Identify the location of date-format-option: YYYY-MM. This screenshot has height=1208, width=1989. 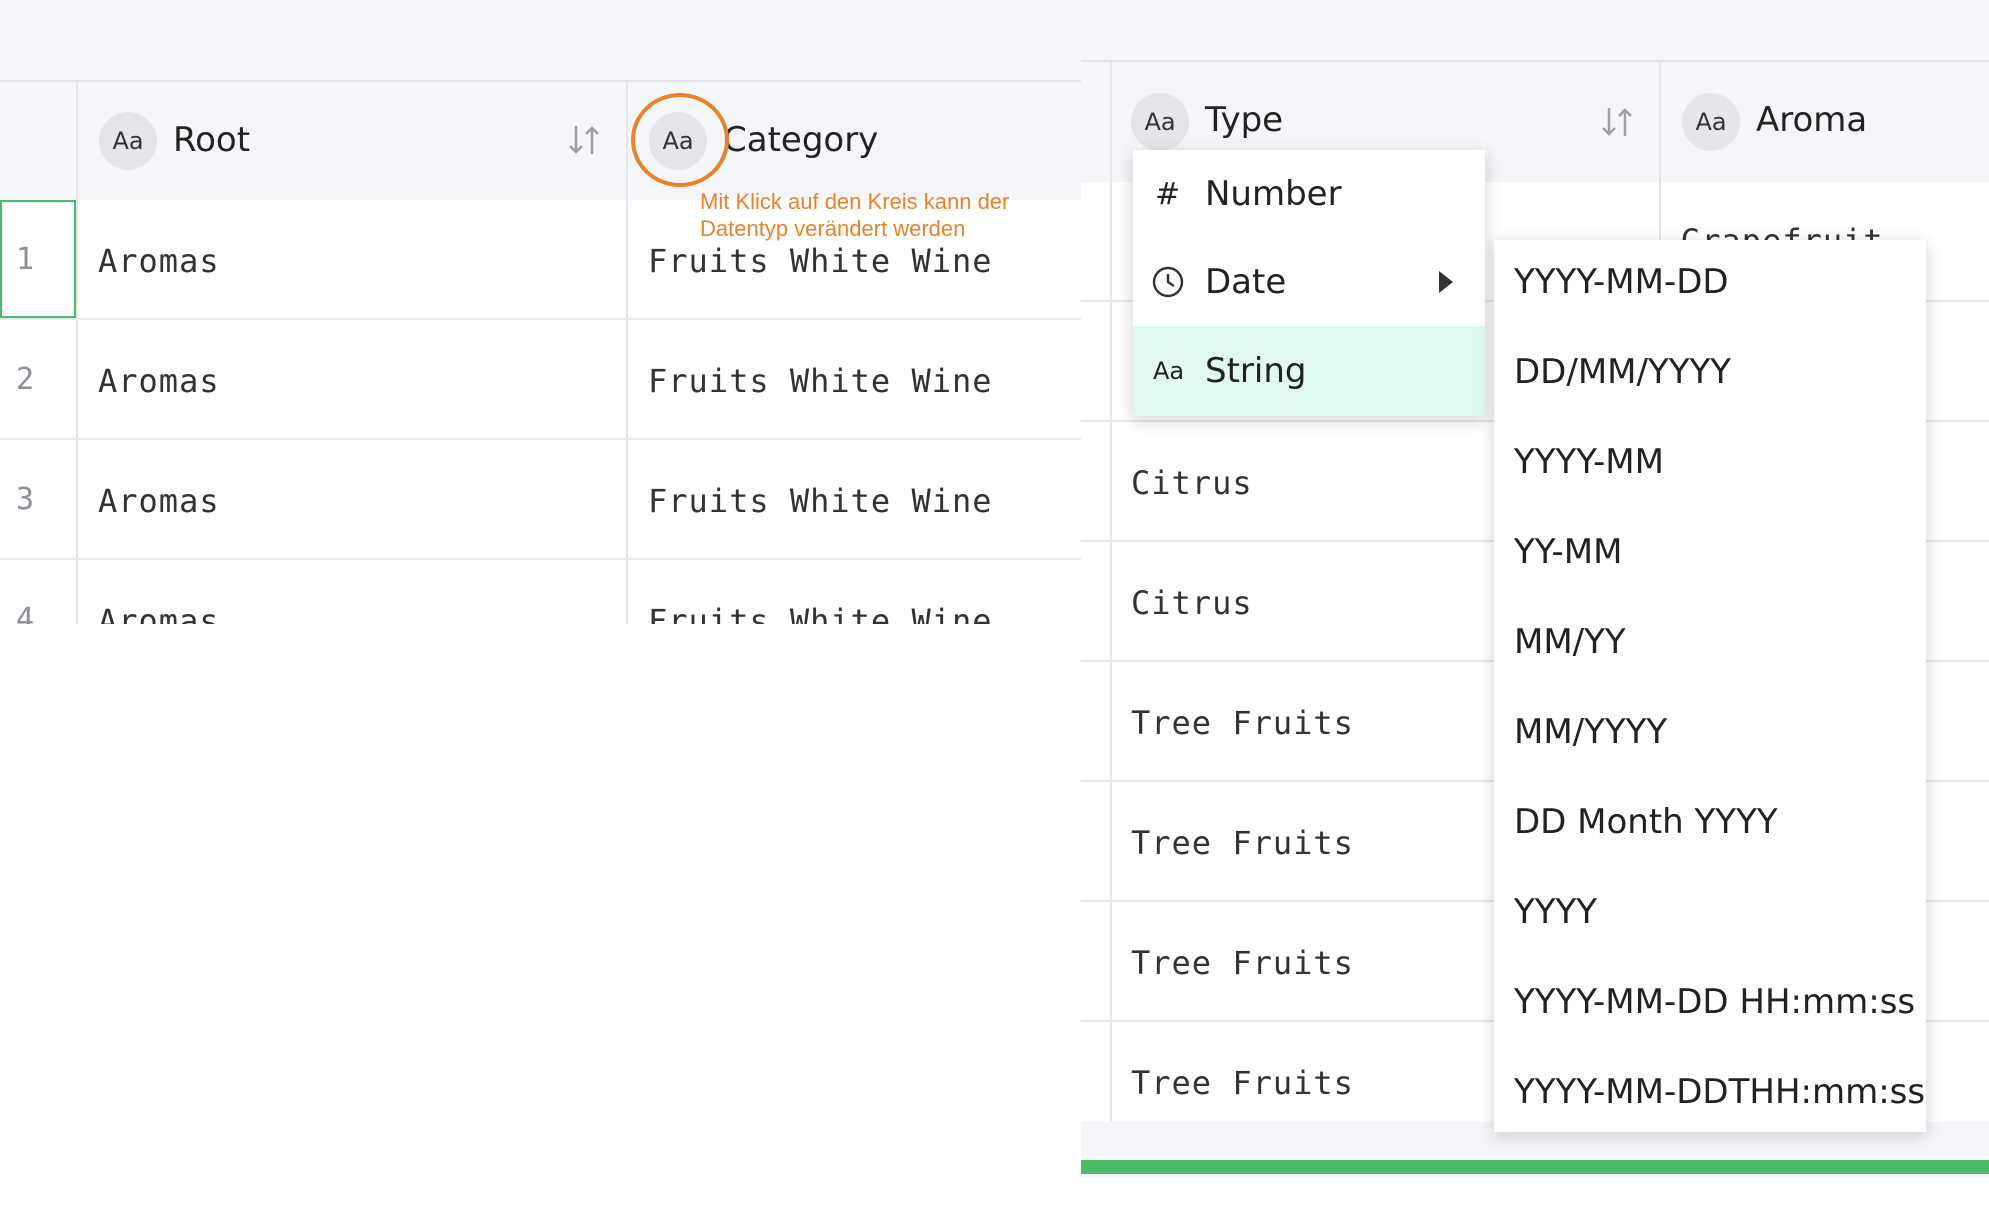
(1589, 462).